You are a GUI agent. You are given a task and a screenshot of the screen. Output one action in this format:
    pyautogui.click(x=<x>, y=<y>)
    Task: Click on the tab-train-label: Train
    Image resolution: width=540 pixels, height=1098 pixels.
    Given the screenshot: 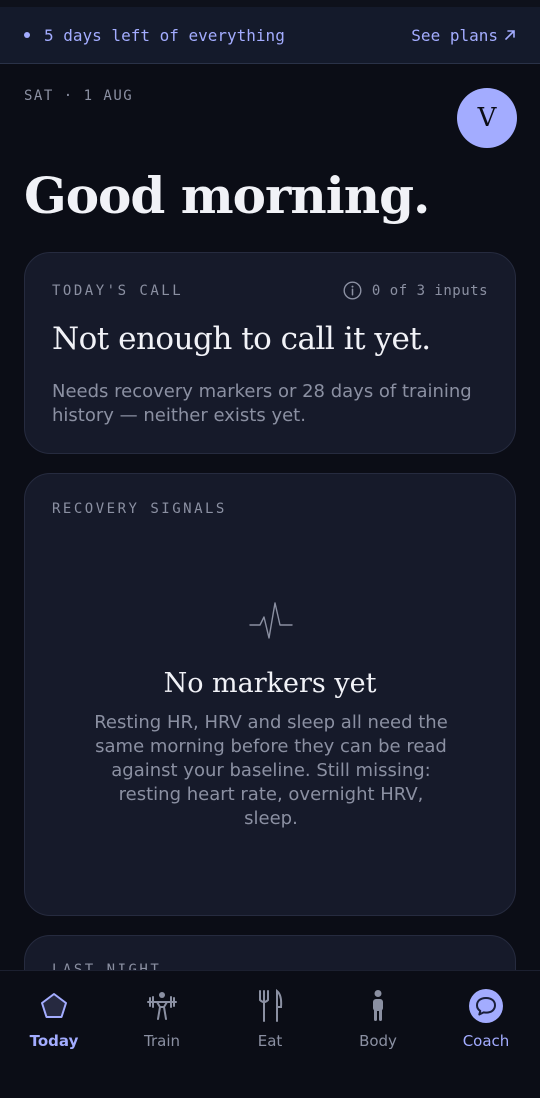 What is the action you would take?
    pyautogui.click(x=162, y=1041)
    